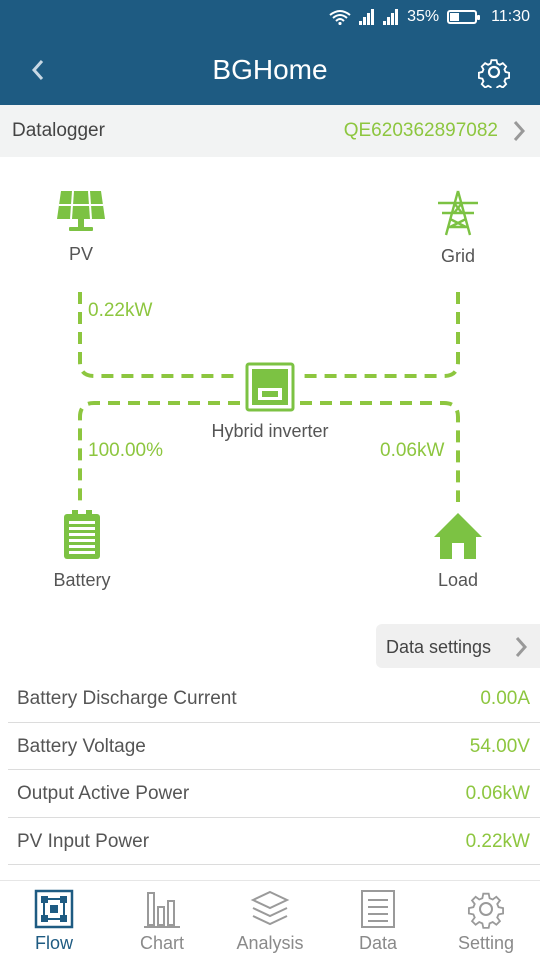  I want to click on signal-icon, so click(367, 17).